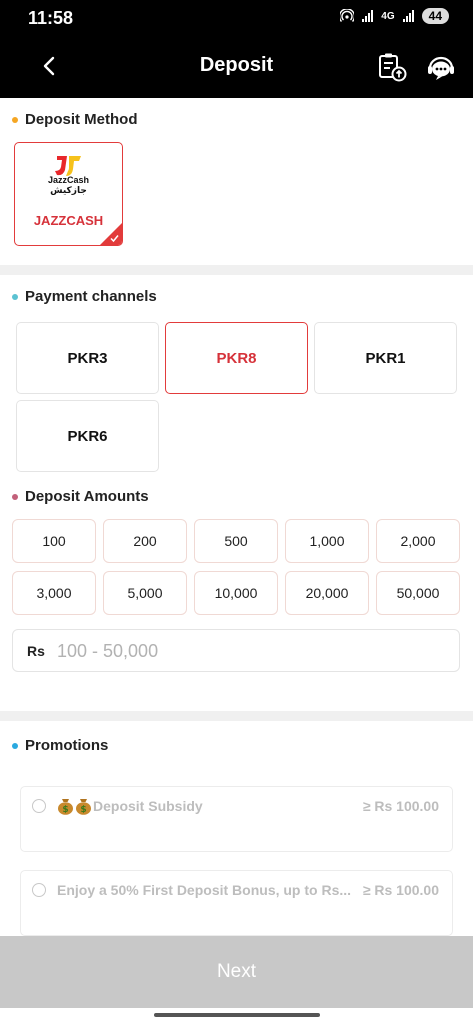 This screenshot has height=1024, width=473. I want to click on status-icons: 4G 44, so click(394, 16).